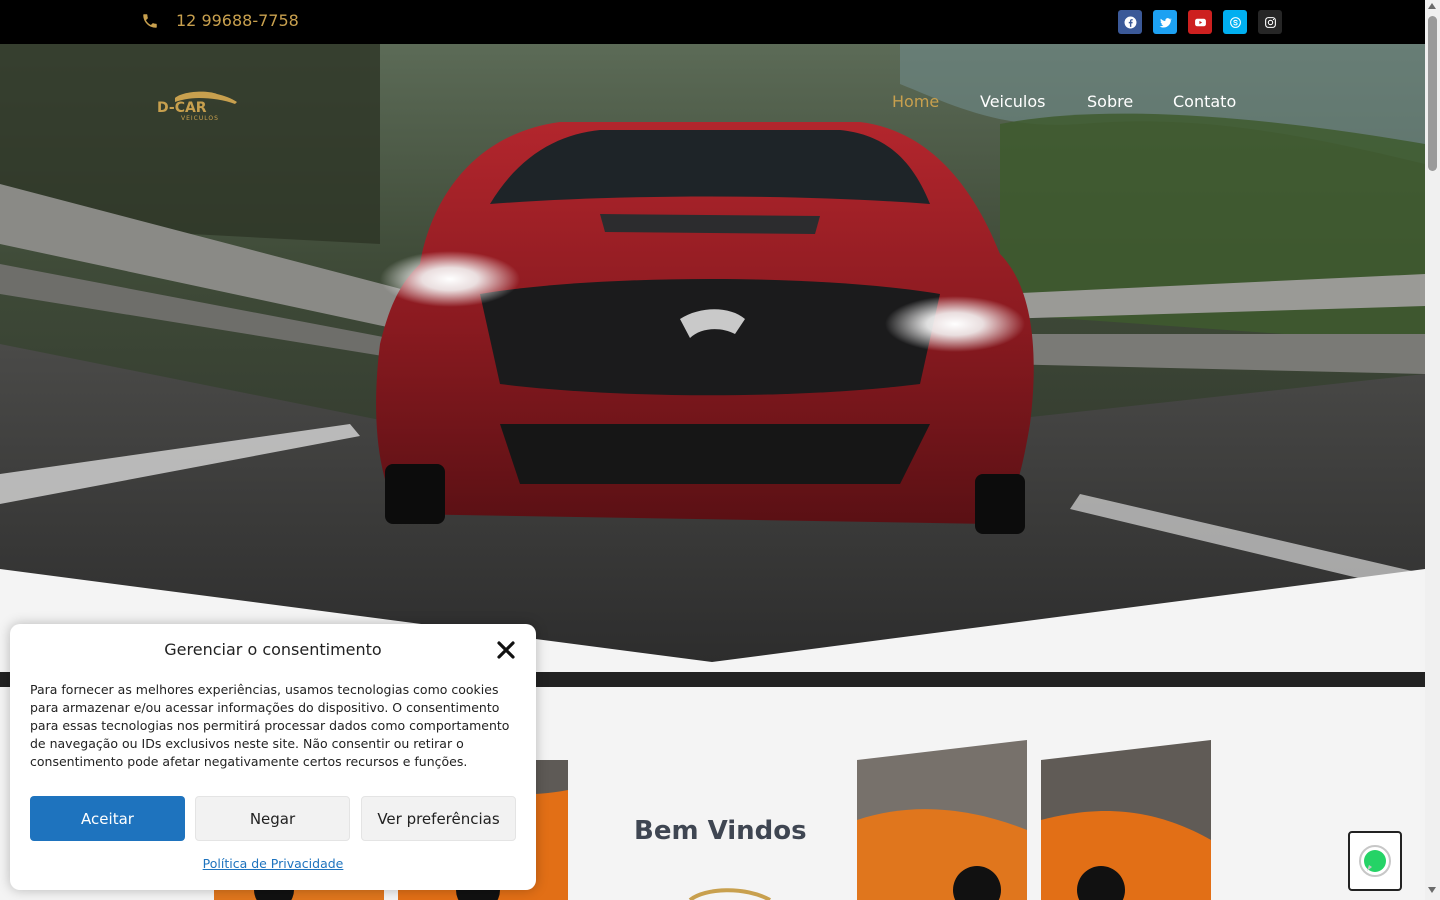 The image size is (1440, 900). Describe the element at coordinates (1013, 101) in the screenshot. I see `nav-veiculos: Veiculos` at that location.